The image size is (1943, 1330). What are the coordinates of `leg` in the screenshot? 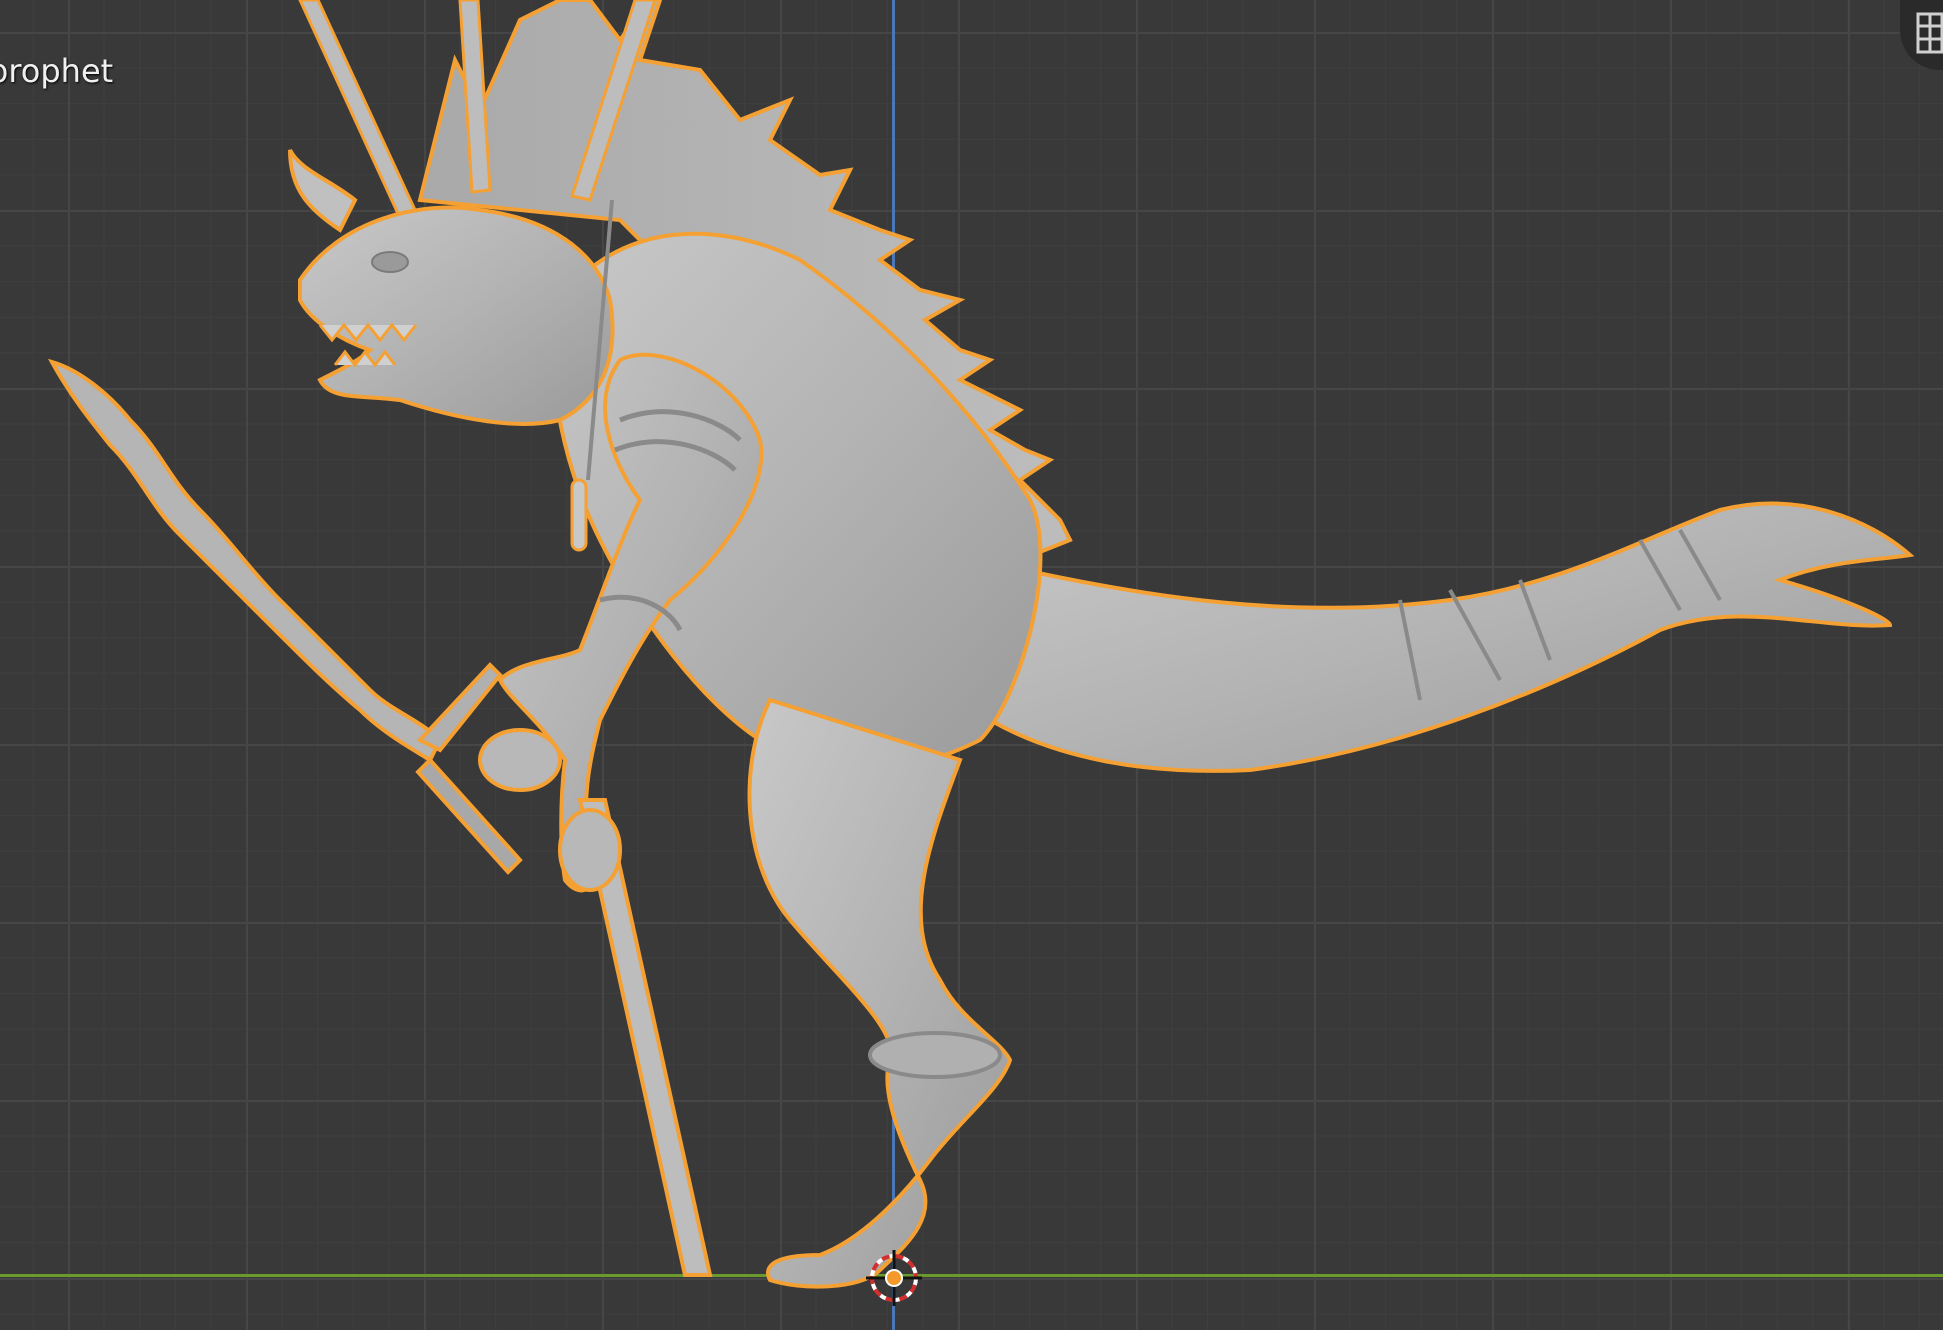 It's located at (880, 993).